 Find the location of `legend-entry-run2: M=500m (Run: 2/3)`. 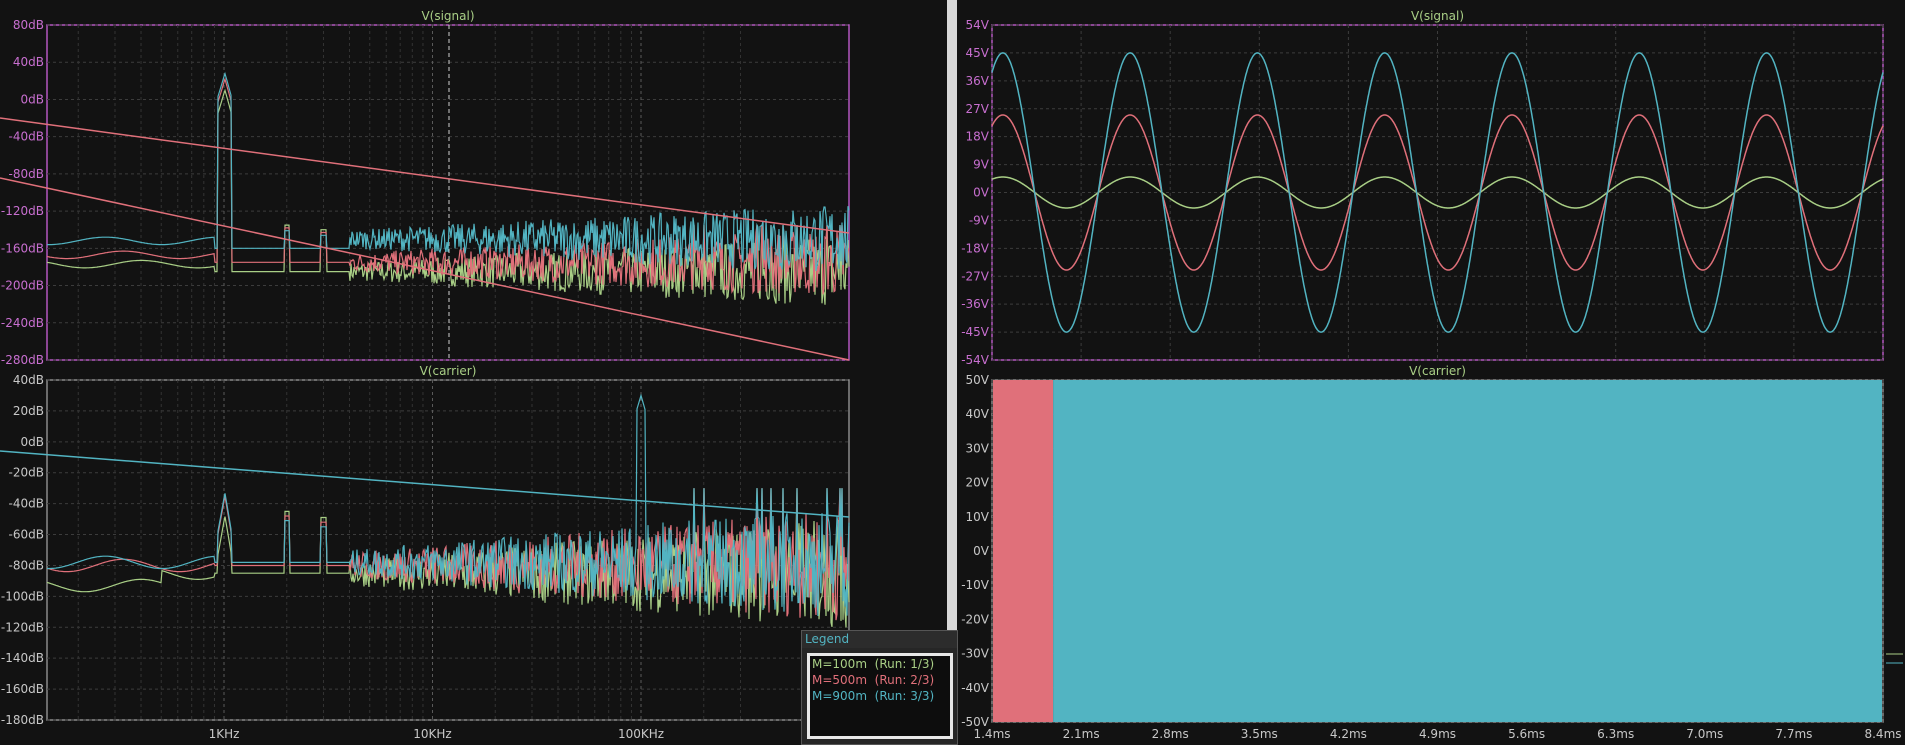

legend-entry-run2: M=500m (Run: 2/3) is located at coordinates (880, 680).